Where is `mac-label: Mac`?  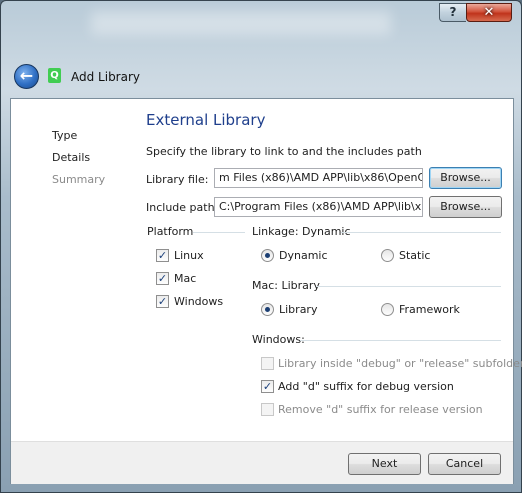 mac-label: Mac is located at coordinates (185, 278).